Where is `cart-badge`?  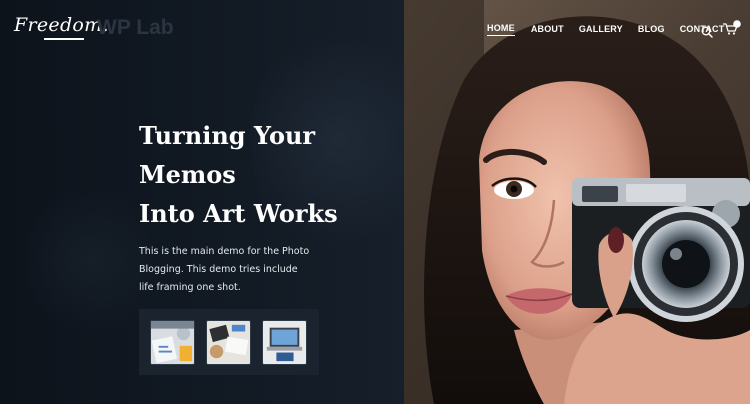 cart-badge is located at coordinates (737, 24).